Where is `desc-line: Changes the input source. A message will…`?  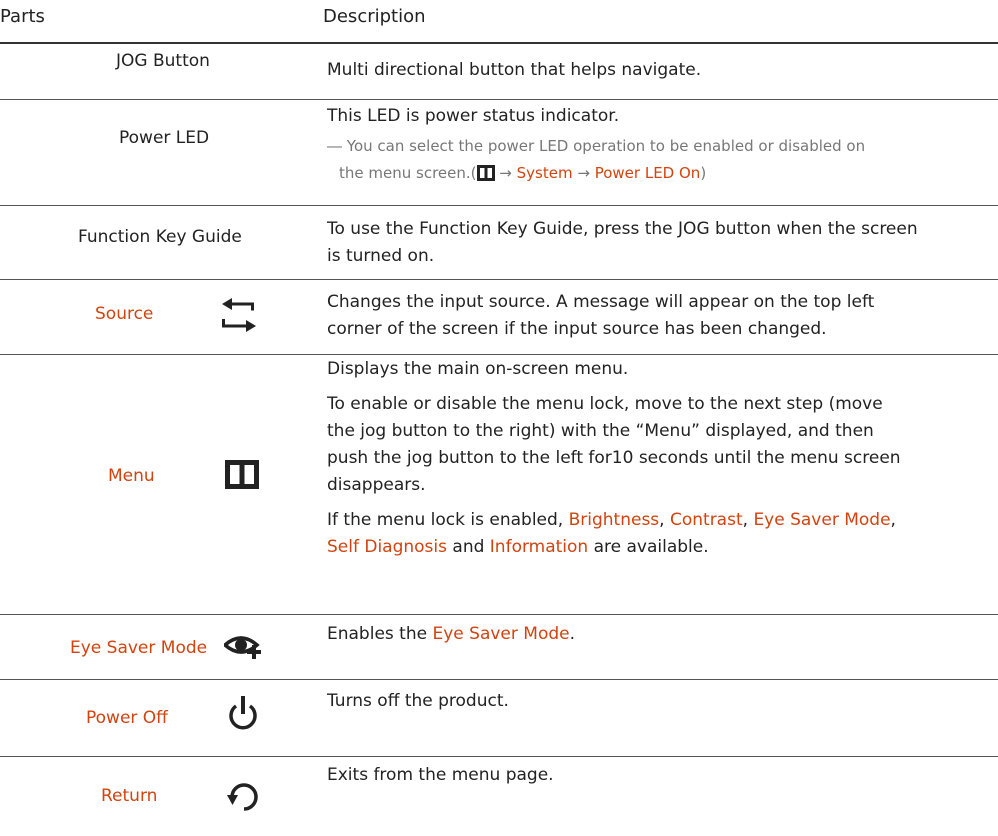 desc-line: Changes the input source. A message will… is located at coordinates (601, 302).